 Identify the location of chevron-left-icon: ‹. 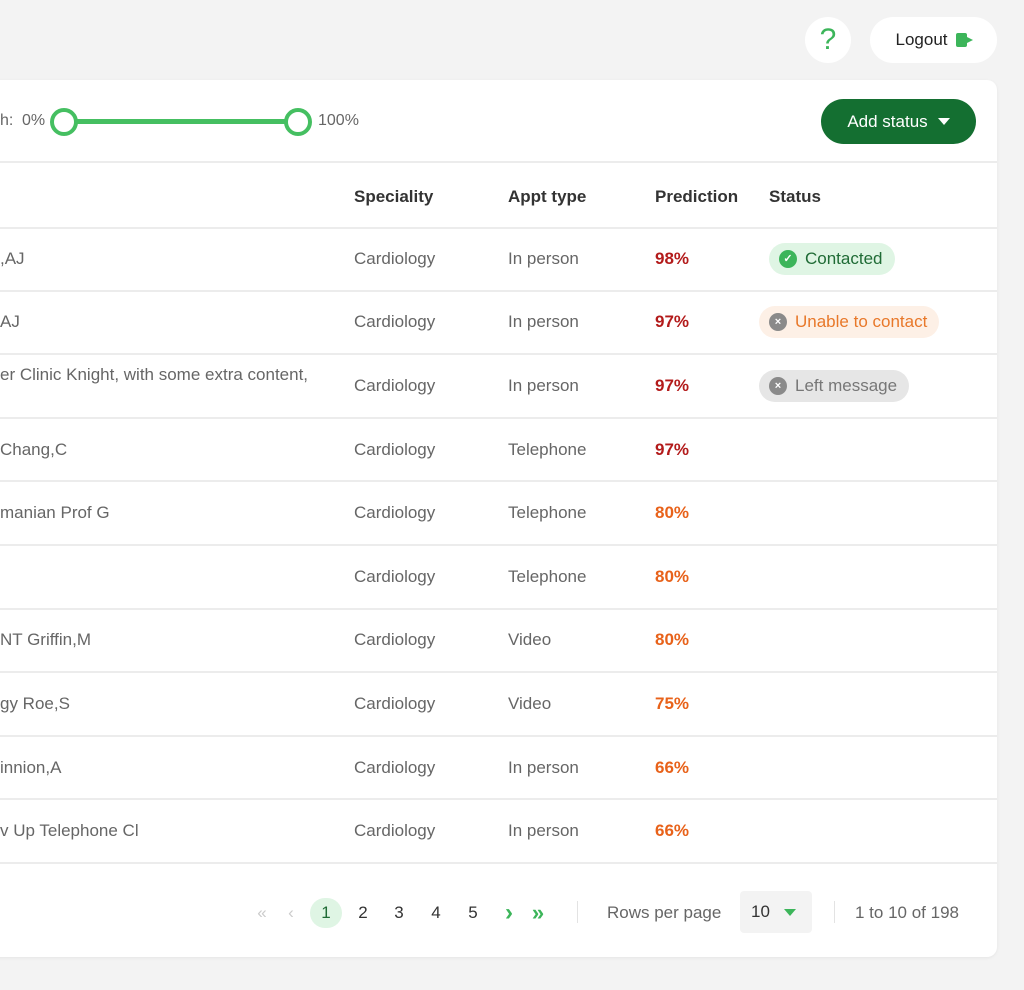
(291, 912).